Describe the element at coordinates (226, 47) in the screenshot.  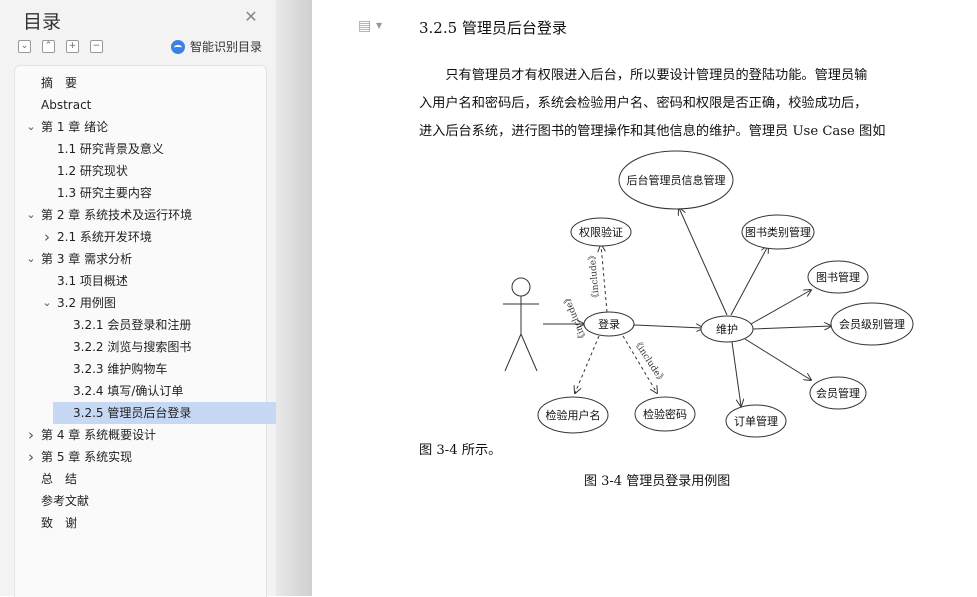
I see `smart-toc-label: 智能识别目录` at that location.